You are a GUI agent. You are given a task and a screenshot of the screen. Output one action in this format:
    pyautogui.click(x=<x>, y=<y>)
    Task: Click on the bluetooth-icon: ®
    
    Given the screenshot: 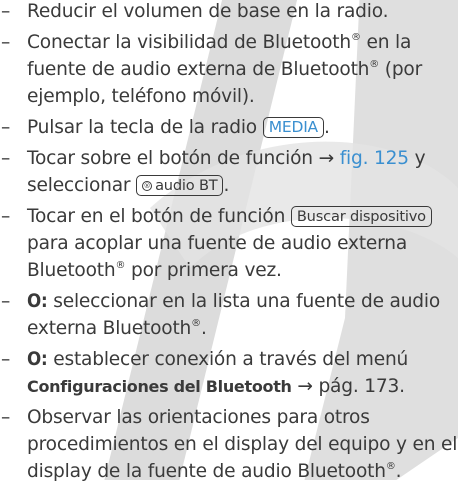 What is the action you would take?
    pyautogui.click(x=147, y=186)
    